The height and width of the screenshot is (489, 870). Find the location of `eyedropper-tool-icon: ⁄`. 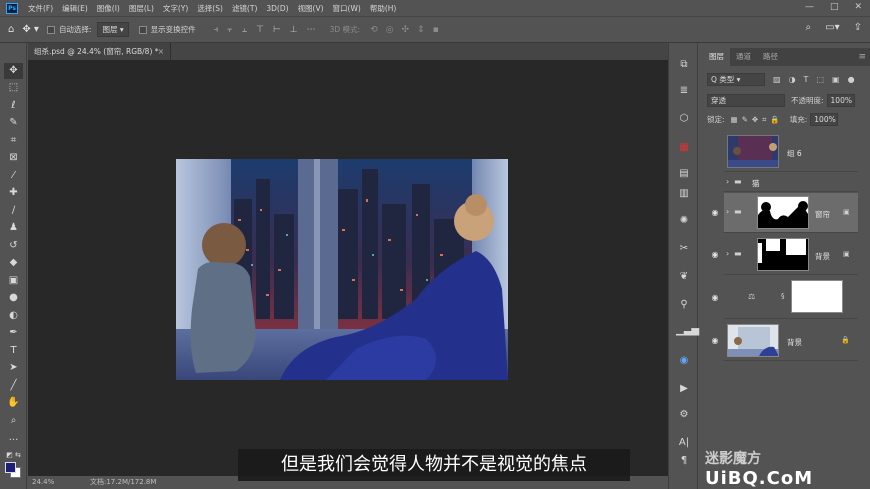

eyedropper-tool-icon: ⁄ is located at coordinates (13, 176).